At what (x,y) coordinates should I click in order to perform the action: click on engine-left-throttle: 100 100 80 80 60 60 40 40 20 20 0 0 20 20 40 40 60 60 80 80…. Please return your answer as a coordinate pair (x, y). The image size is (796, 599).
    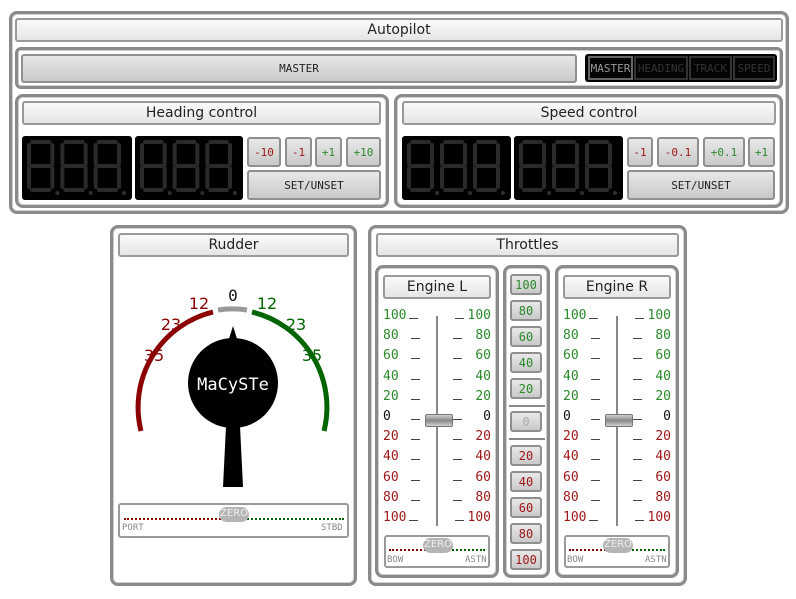
    Looking at the image, I should click on (438, 421).